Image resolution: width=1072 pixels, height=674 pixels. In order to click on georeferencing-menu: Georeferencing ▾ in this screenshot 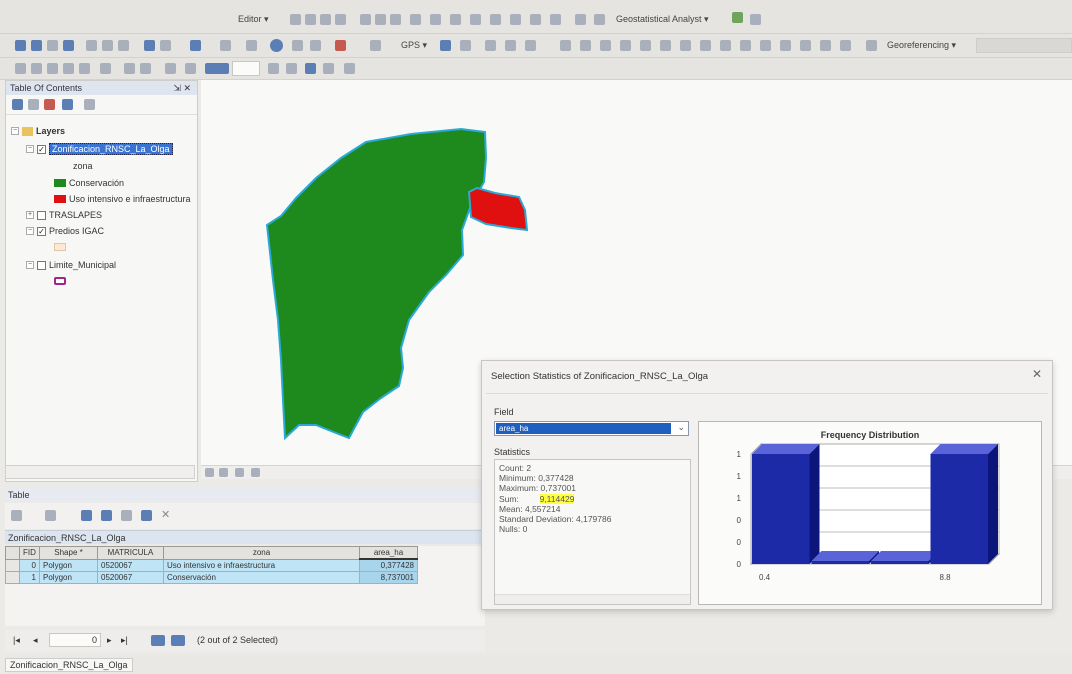, I will do `click(921, 45)`.